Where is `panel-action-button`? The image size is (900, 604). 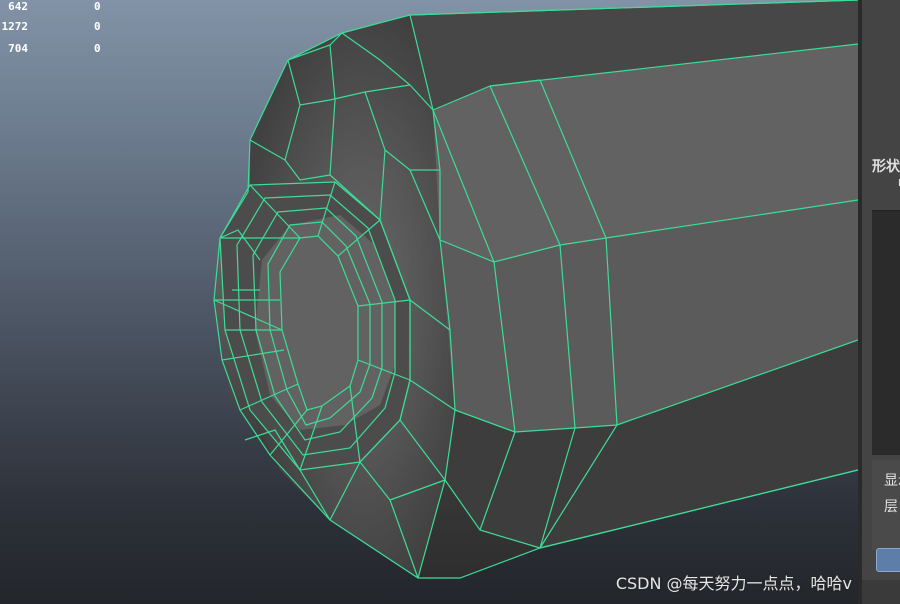 panel-action-button is located at coordinates (888, 560).